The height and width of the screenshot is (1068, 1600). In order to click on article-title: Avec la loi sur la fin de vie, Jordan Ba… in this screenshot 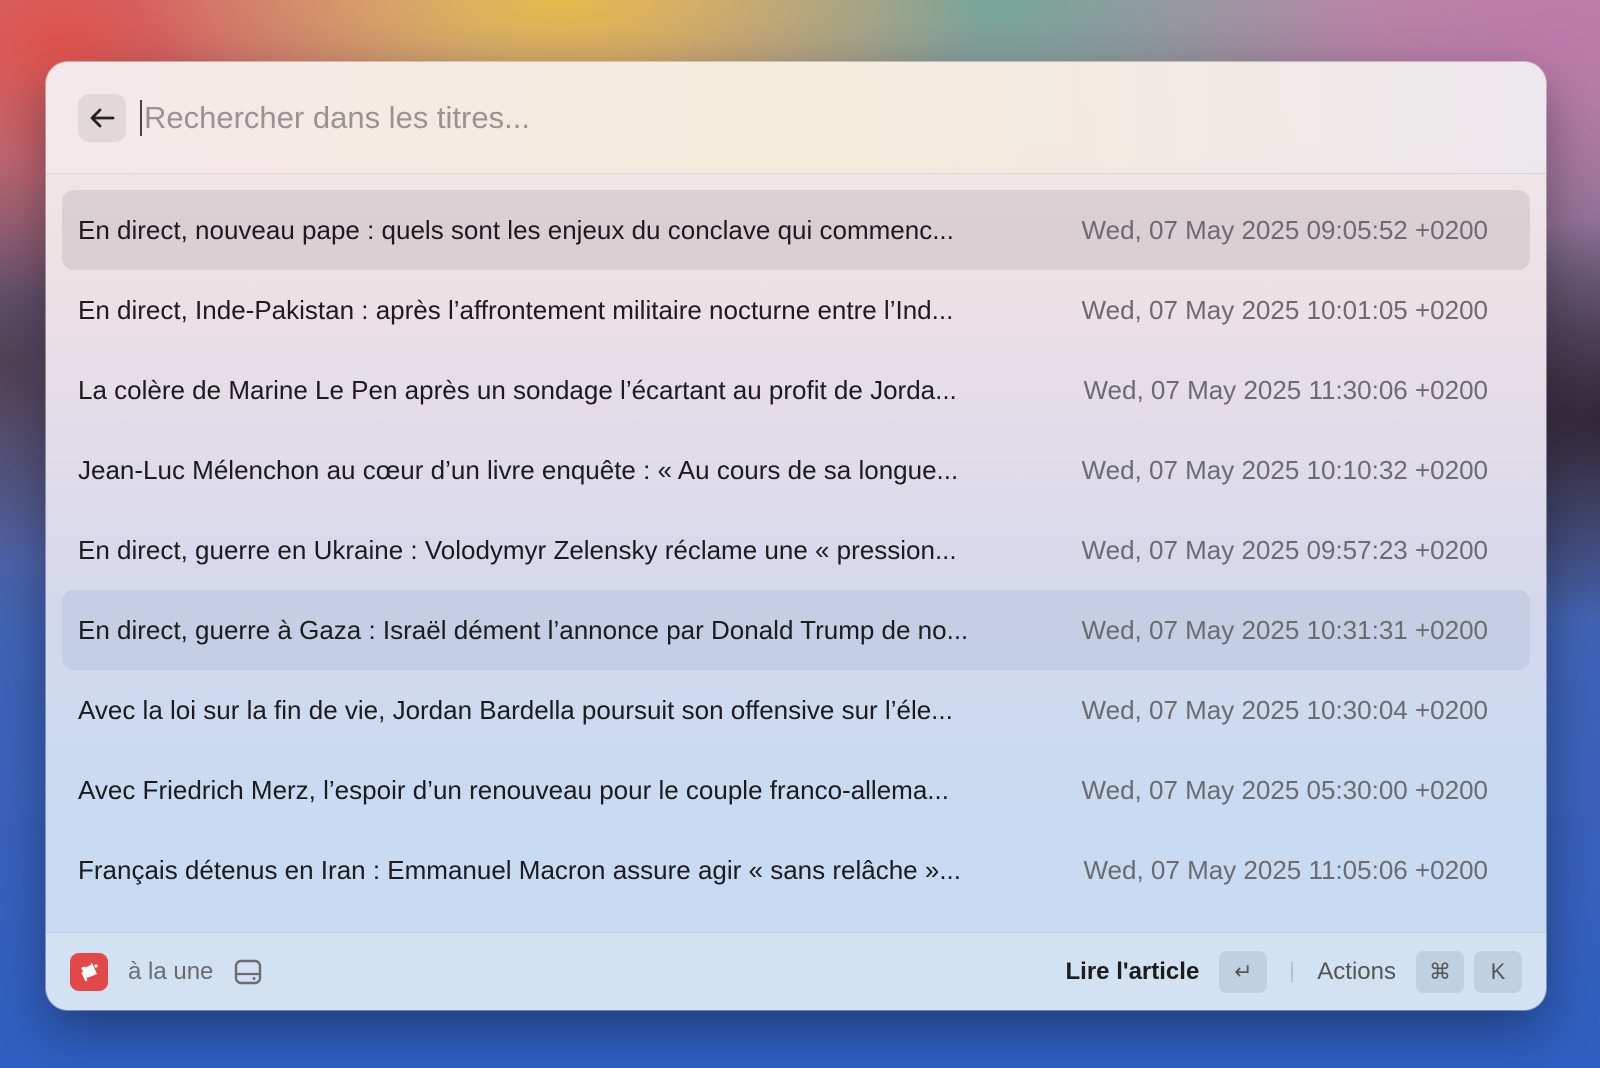, I will do `click(515, 709)`.